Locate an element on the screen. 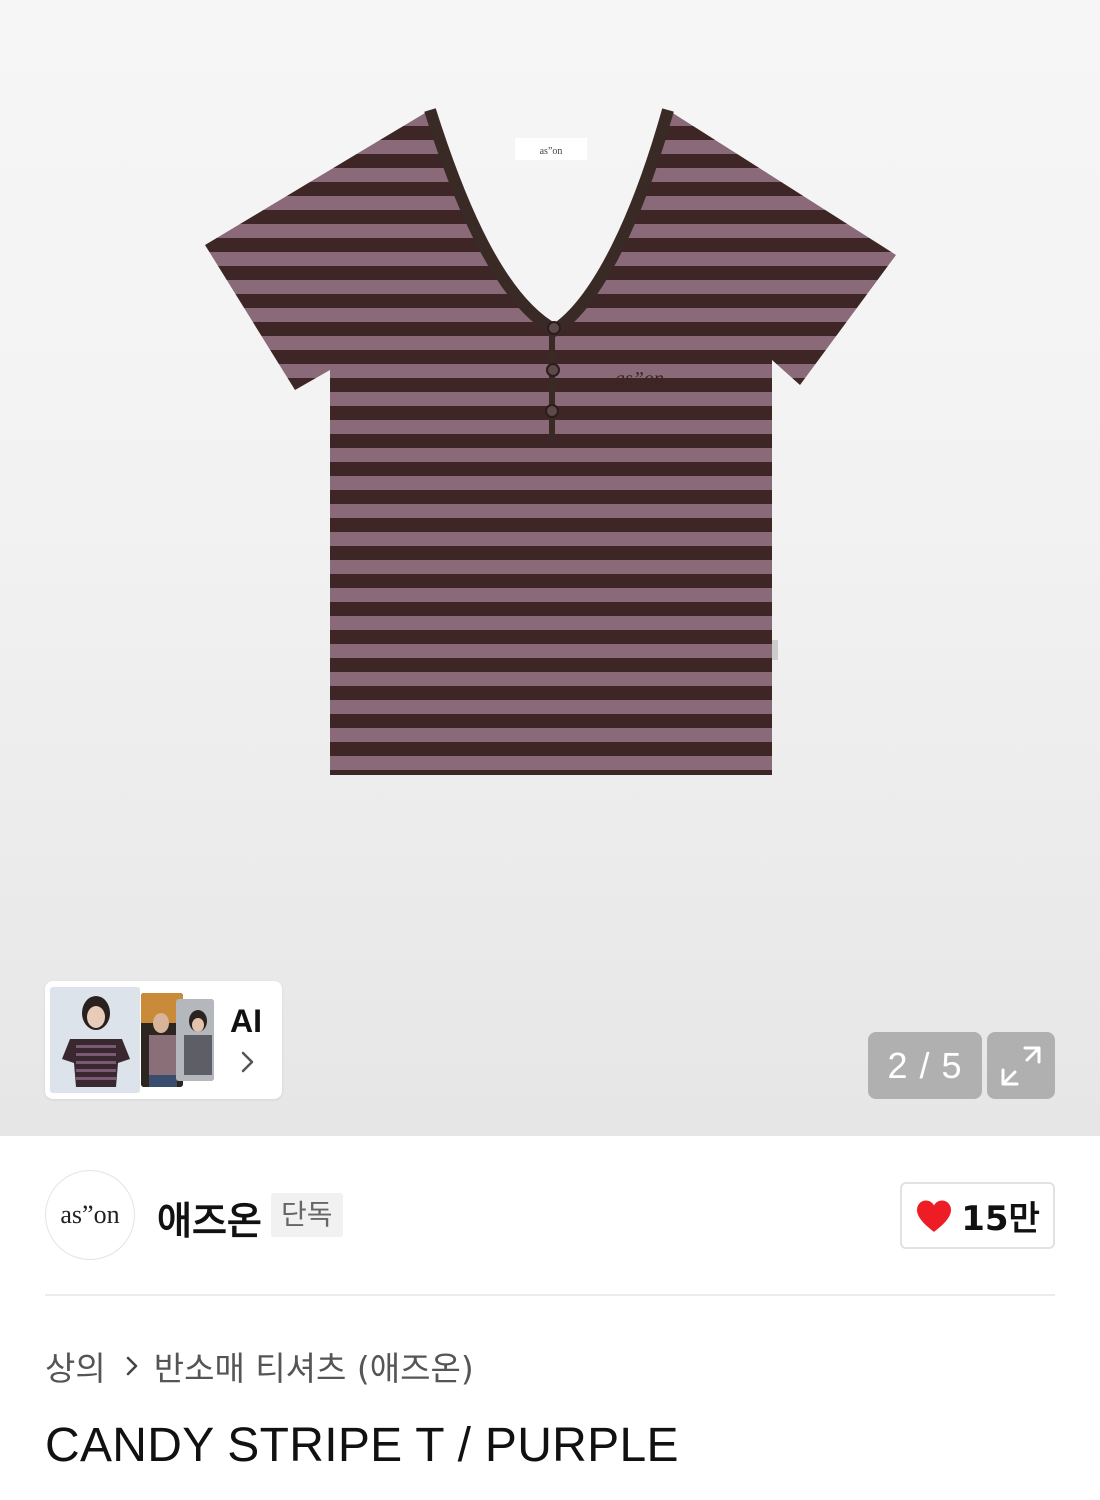 The width and height of the screenshot is (1100, 1500). like-count: 15만 is located at coordinates (1000, 1219).